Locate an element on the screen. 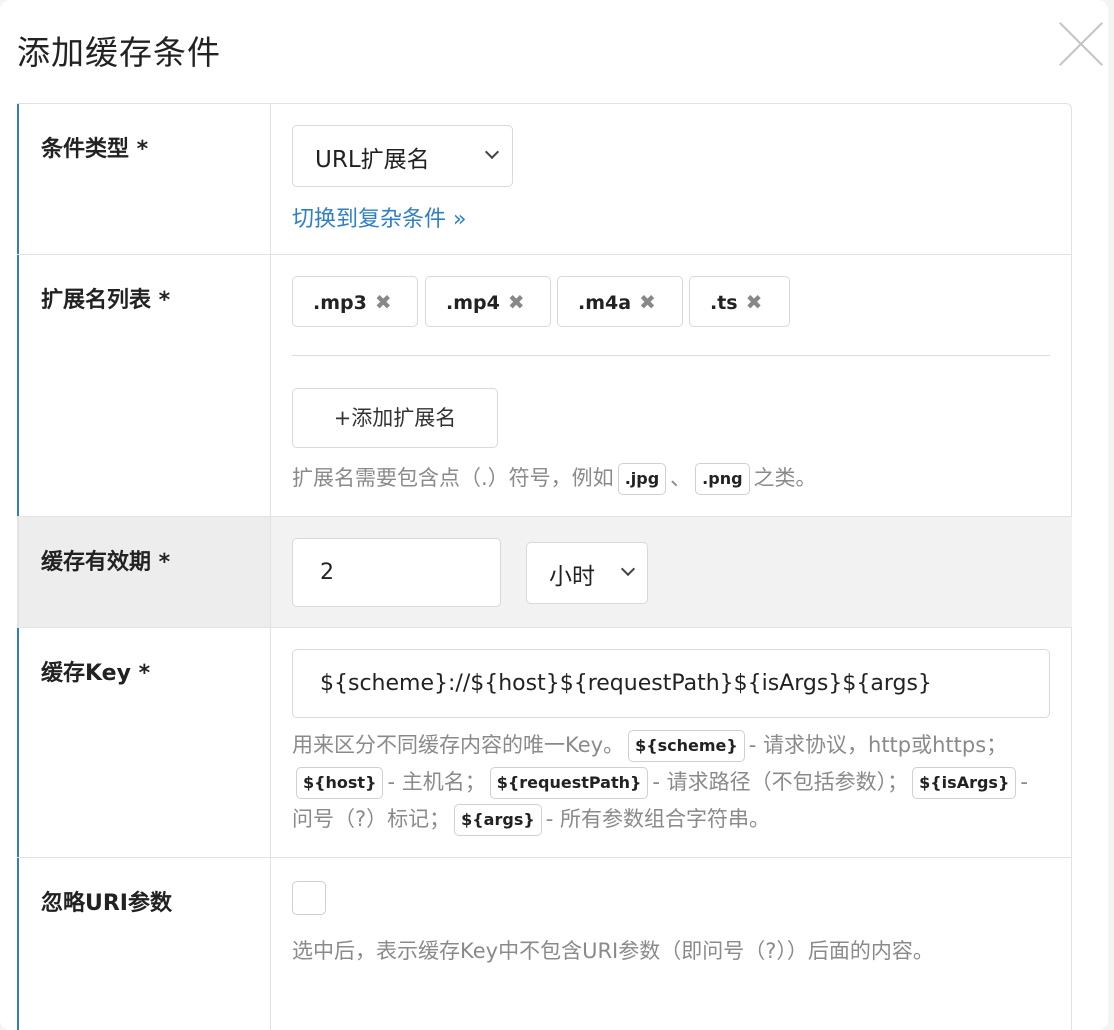 This screenshot has width=1114, height=1030. ignore-uri-args-checkbox is located at coordinates (309, 898).